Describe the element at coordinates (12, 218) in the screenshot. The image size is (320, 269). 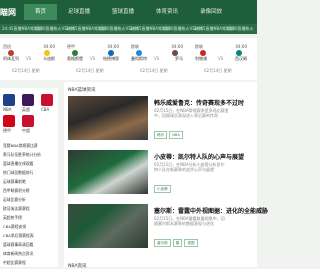
I see `sidebar-link: 英超射手榜` at that location.